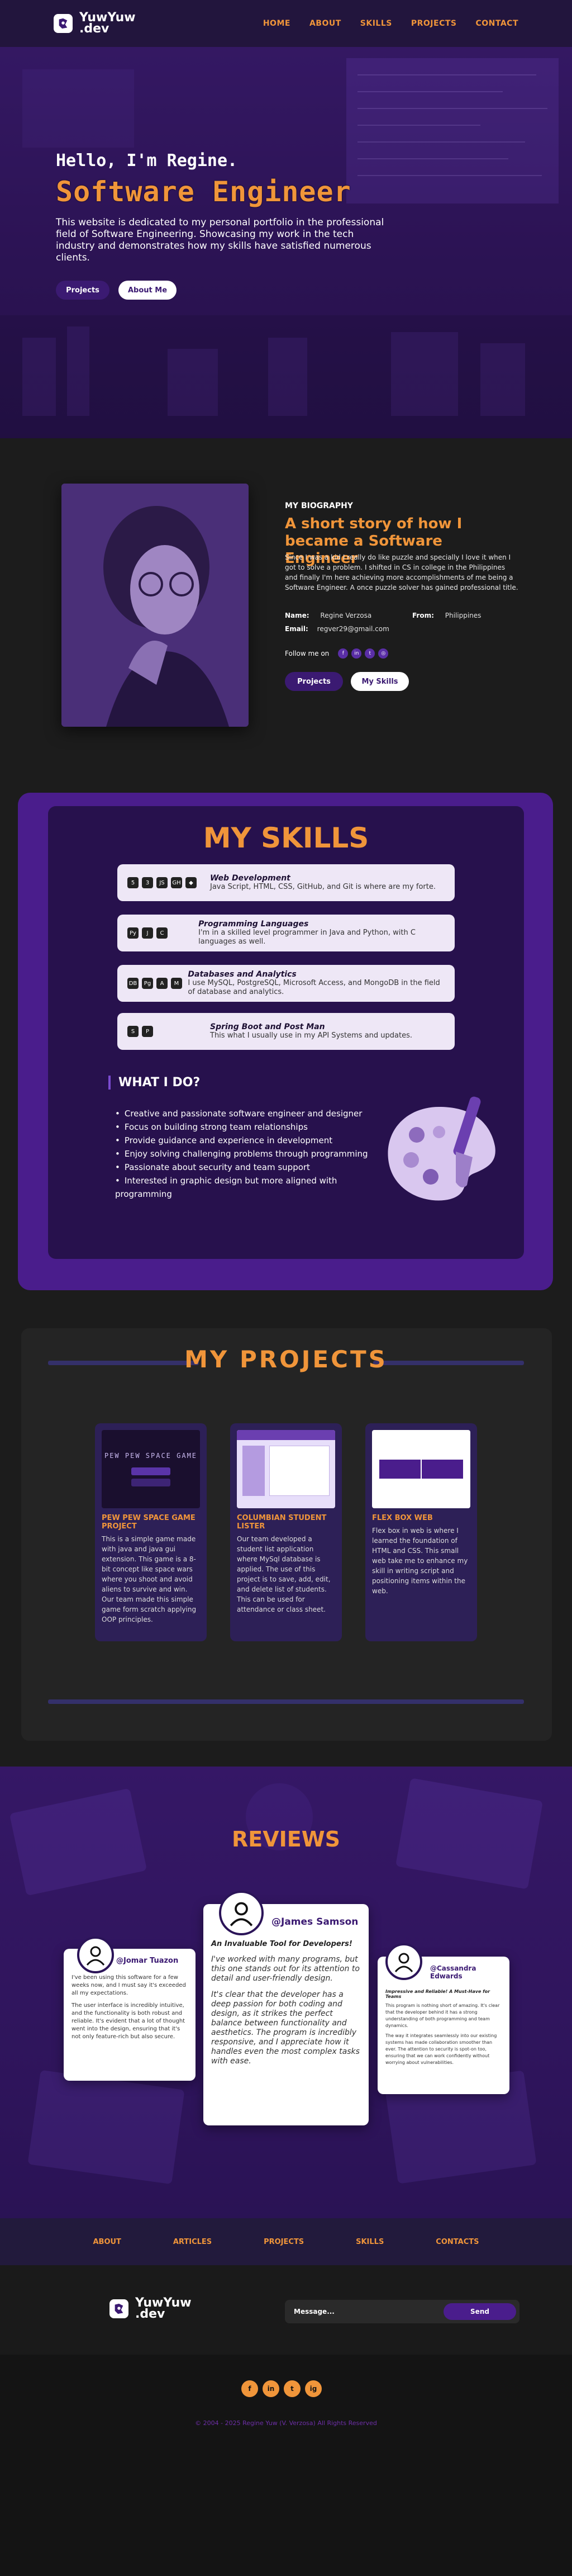  Describe the element at coordinates (133, 933) in the screenshot. I see `python-icon: Py` at that location.